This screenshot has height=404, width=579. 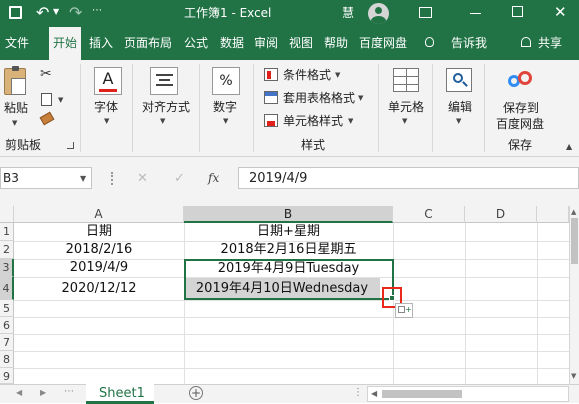 What do you see at coordinates (101, 43) in the screenshot?
I see `tab-insert: 插入` at bounding box center [101, 43].